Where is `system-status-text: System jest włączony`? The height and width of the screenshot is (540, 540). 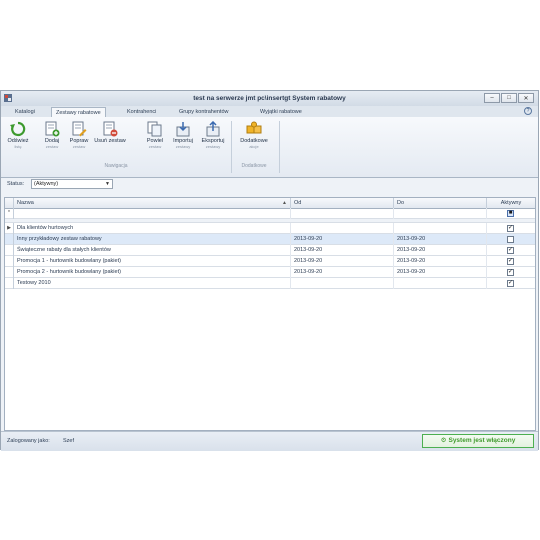
system-status-text: System jest włączony is located at coordinates (482, 440).